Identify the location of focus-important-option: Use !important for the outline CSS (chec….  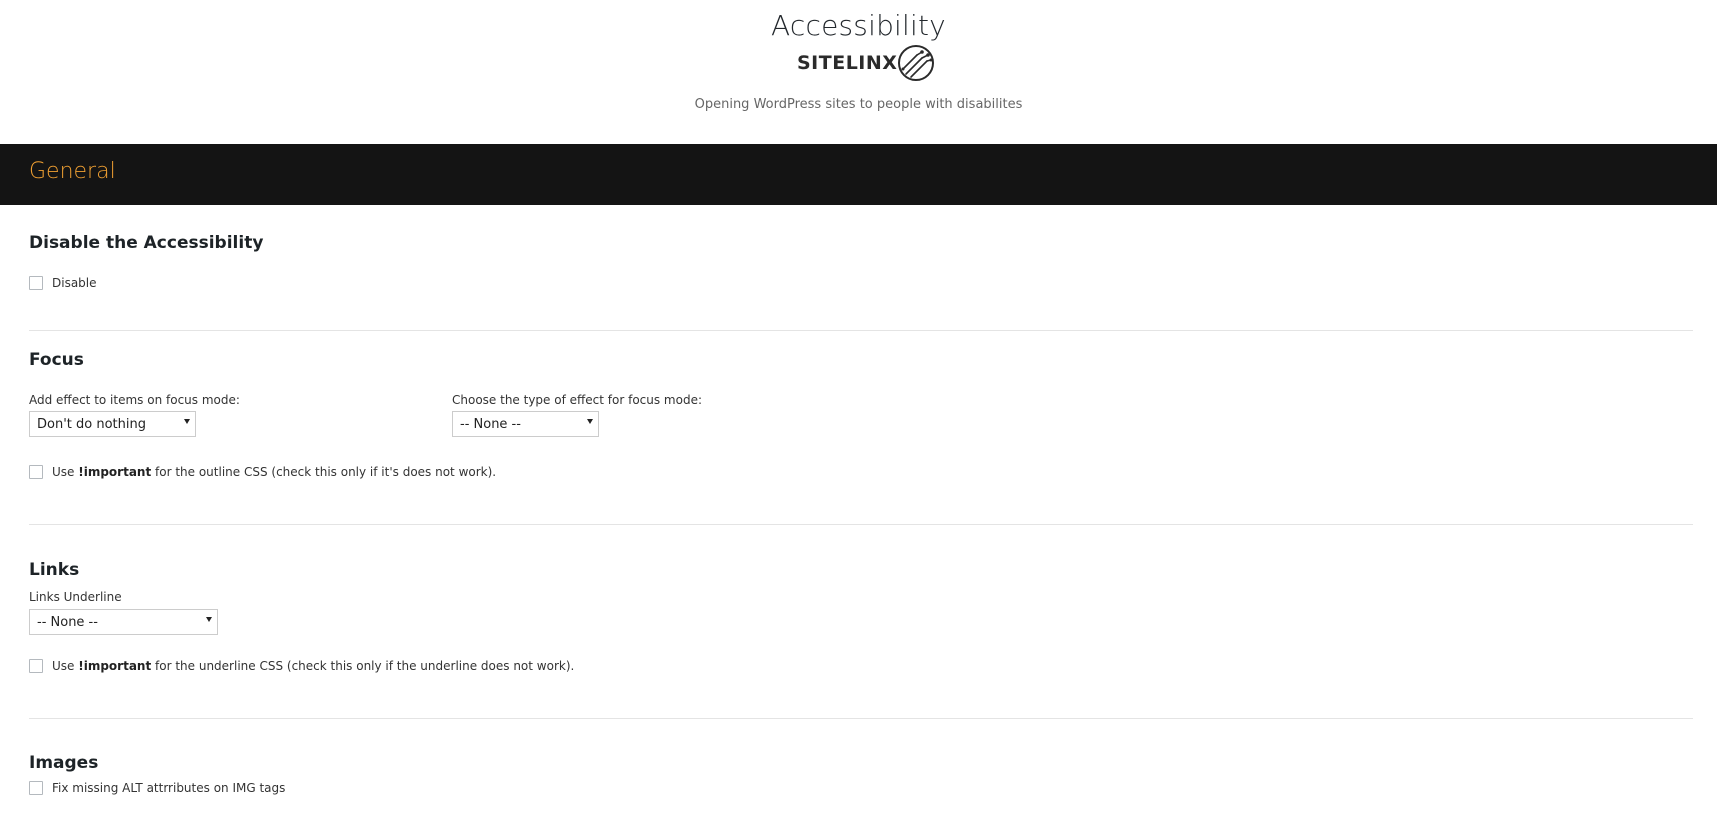
(262, 472).